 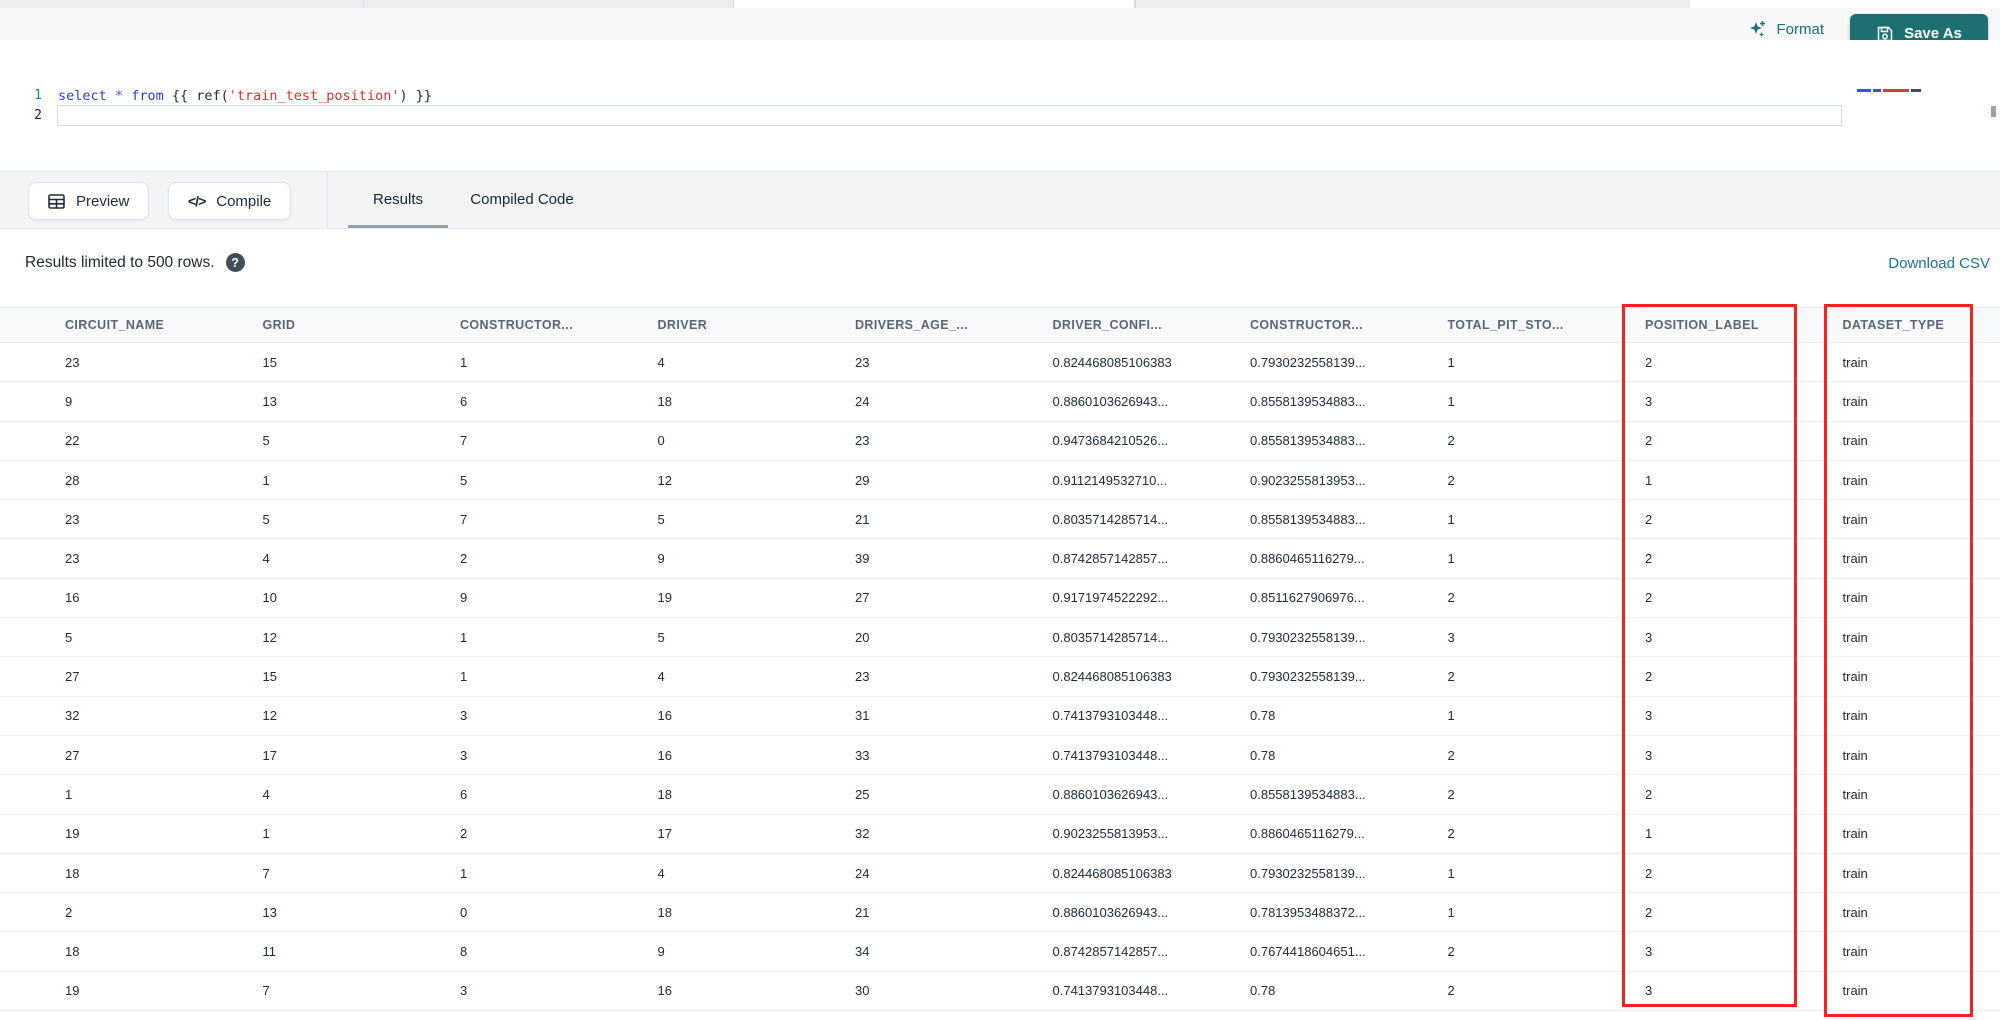 I want to click on table-cell: 34, so click(x=862, y=952).